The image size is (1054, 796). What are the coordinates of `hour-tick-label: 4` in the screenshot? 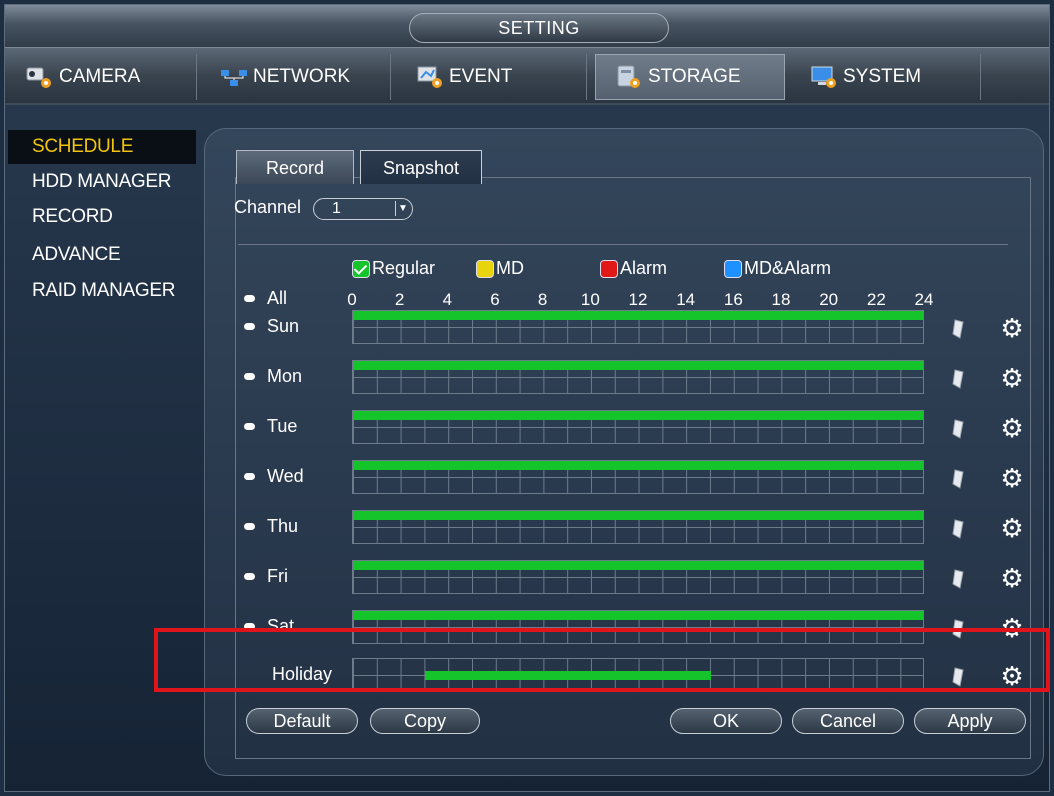 It's located at (447, 299).